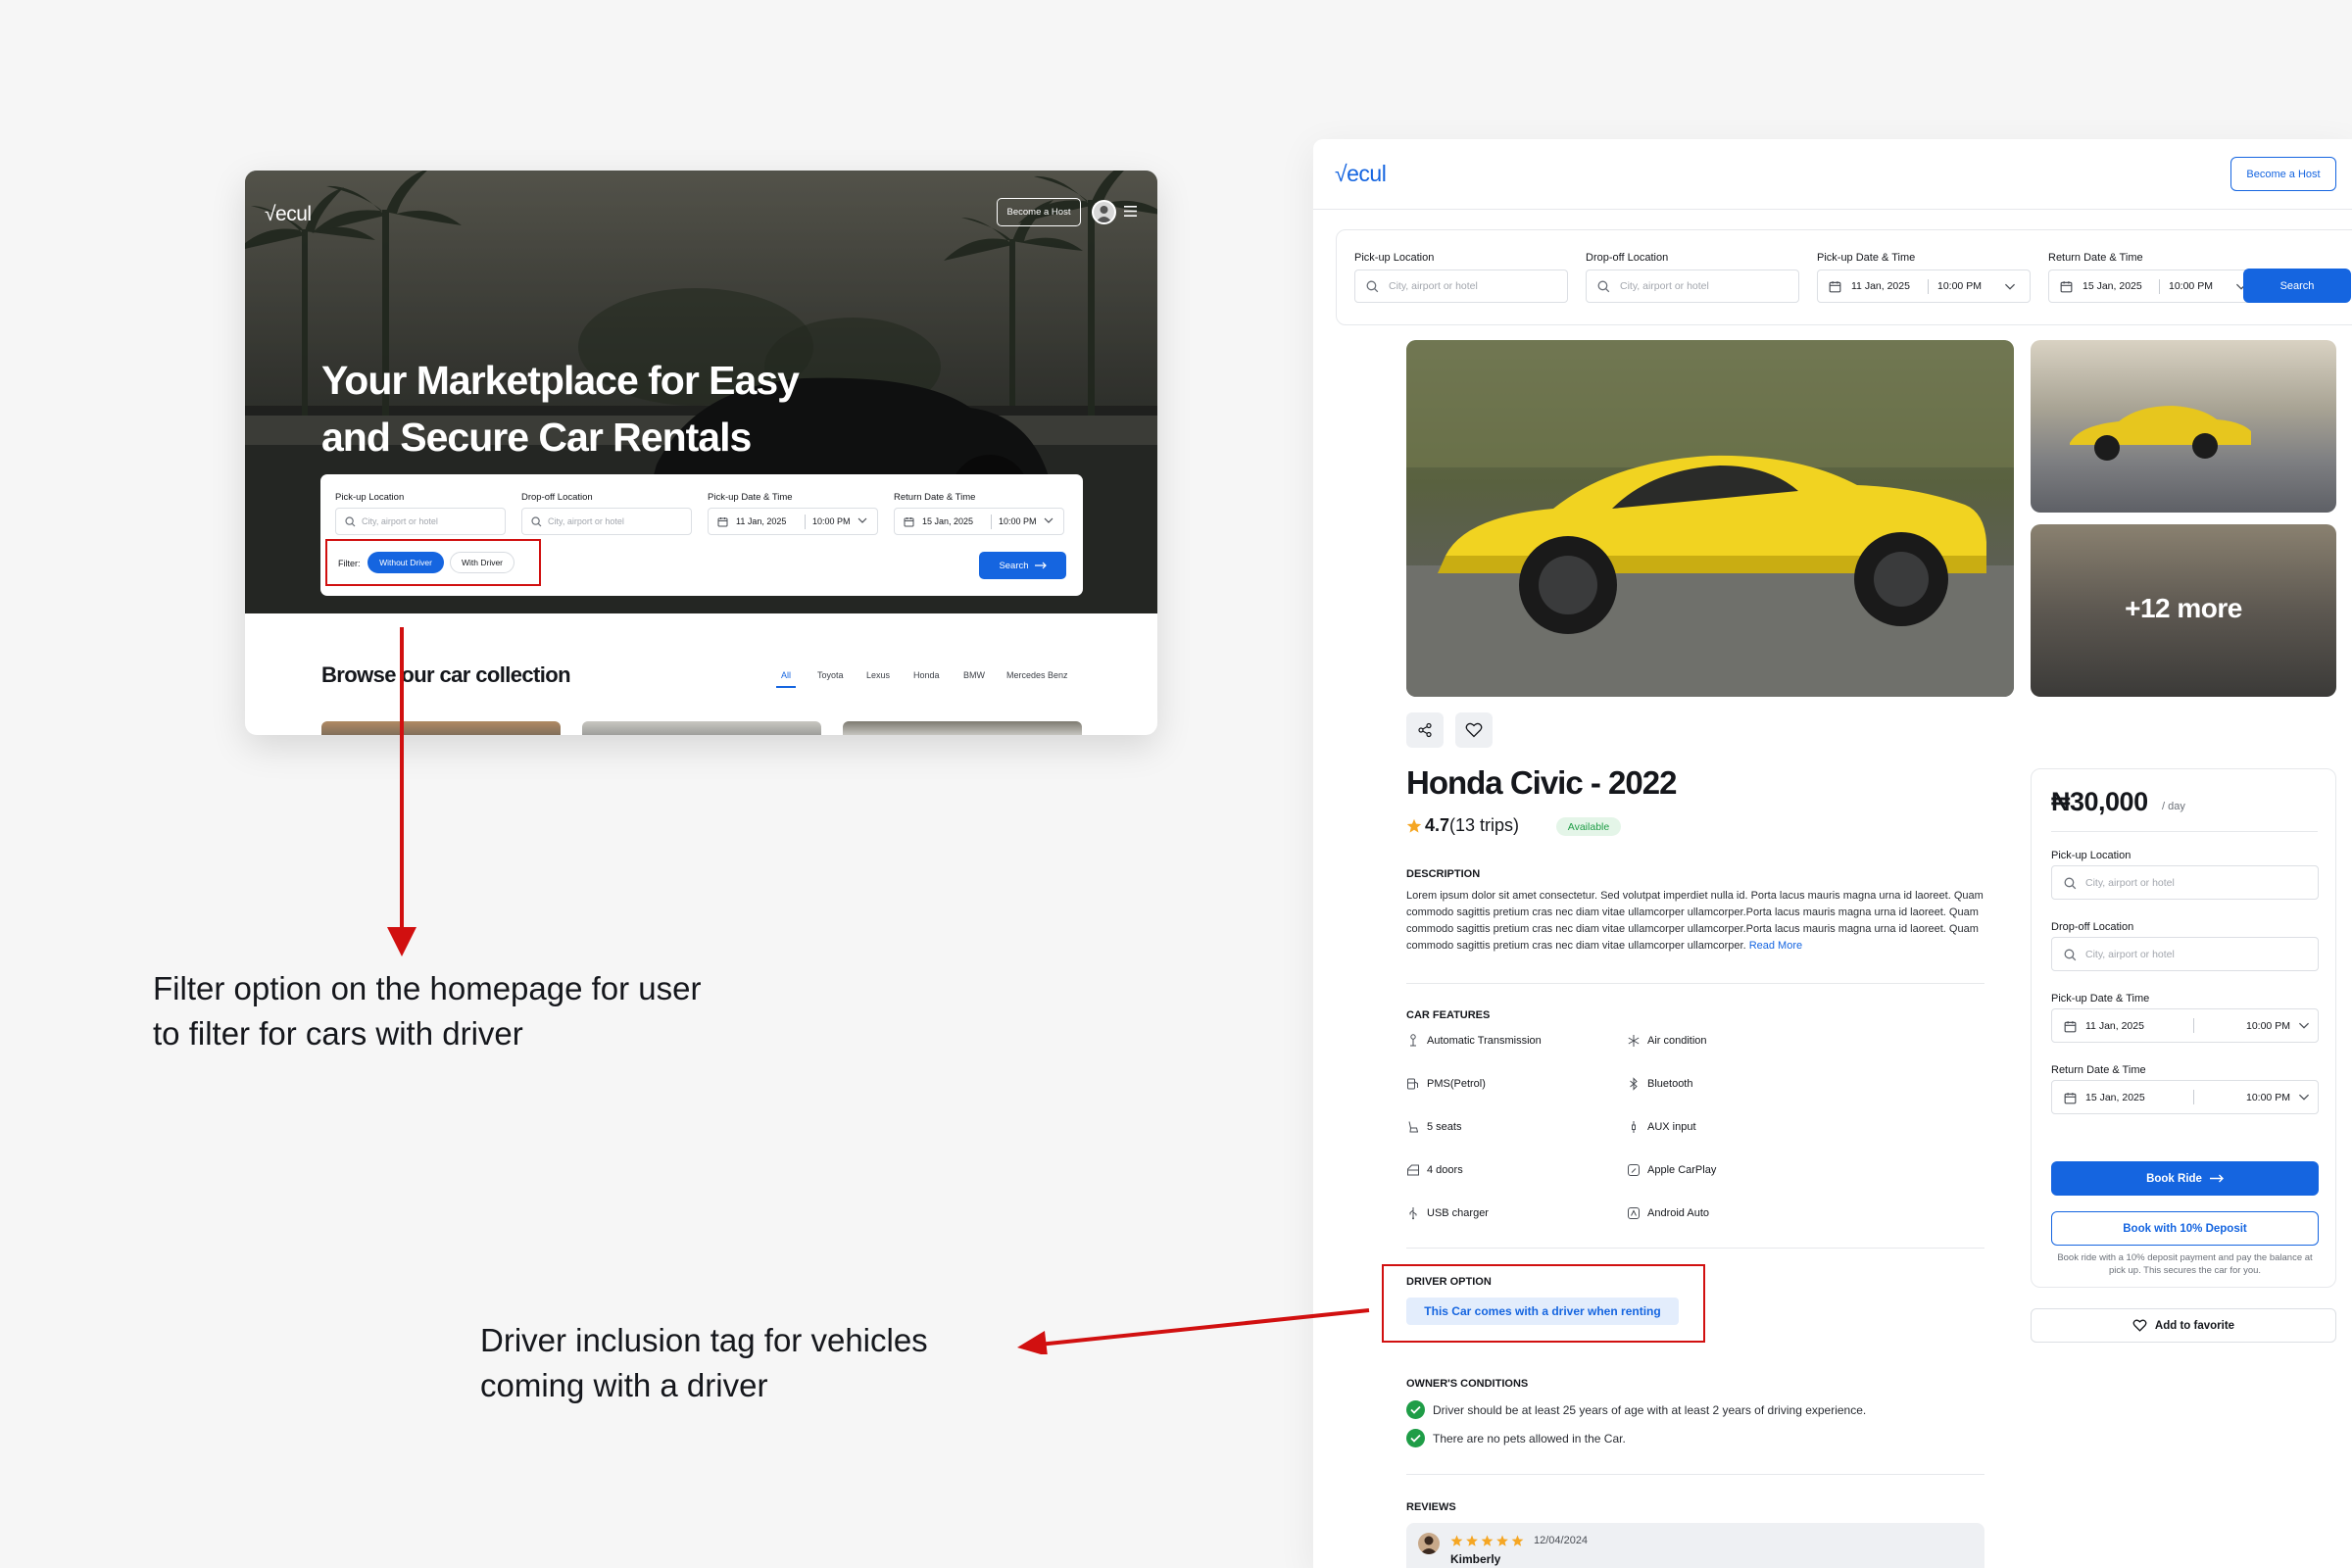  What do you see at coordinates (830, 675) in the screenshot?
I see `tab-toyota: Toyota` at bounding box center [830, 675].